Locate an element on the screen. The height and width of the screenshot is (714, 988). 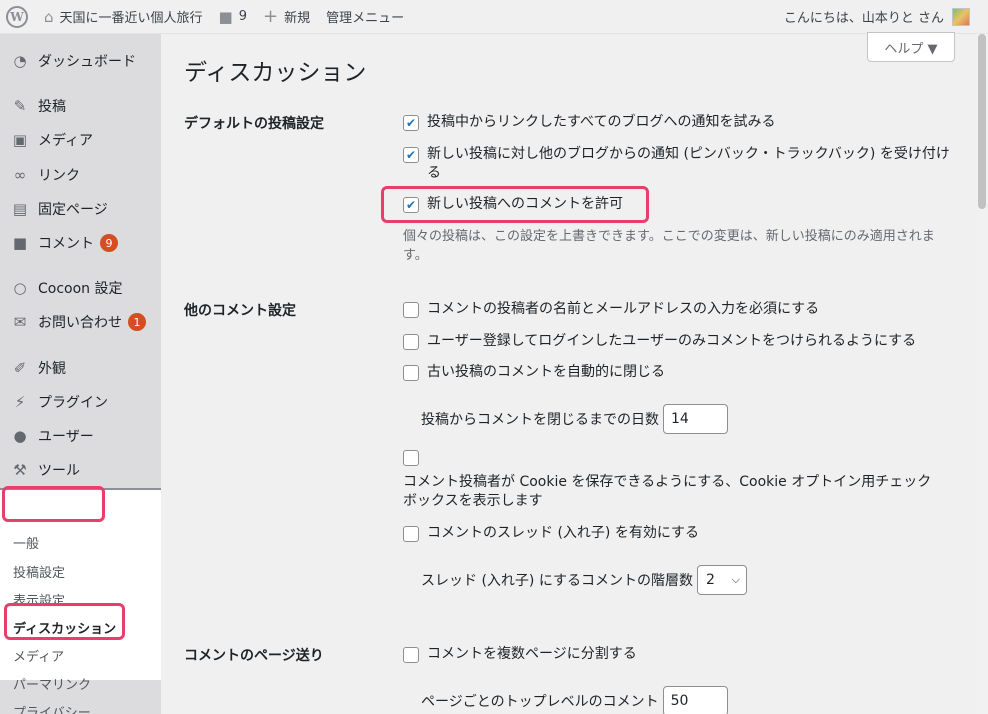
sidebar-item-comments: ■ コメント 9 is located at coordinates (80, 243).